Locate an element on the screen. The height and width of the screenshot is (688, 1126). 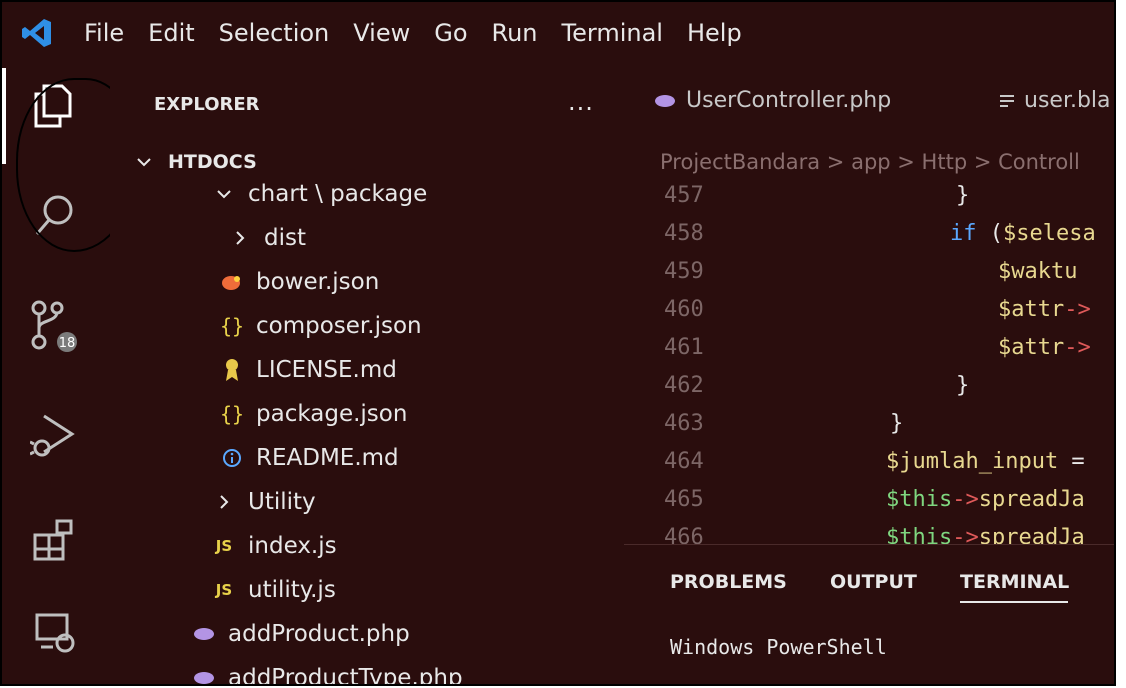
tree-item-label: dist is located at coordinates (285, 238).